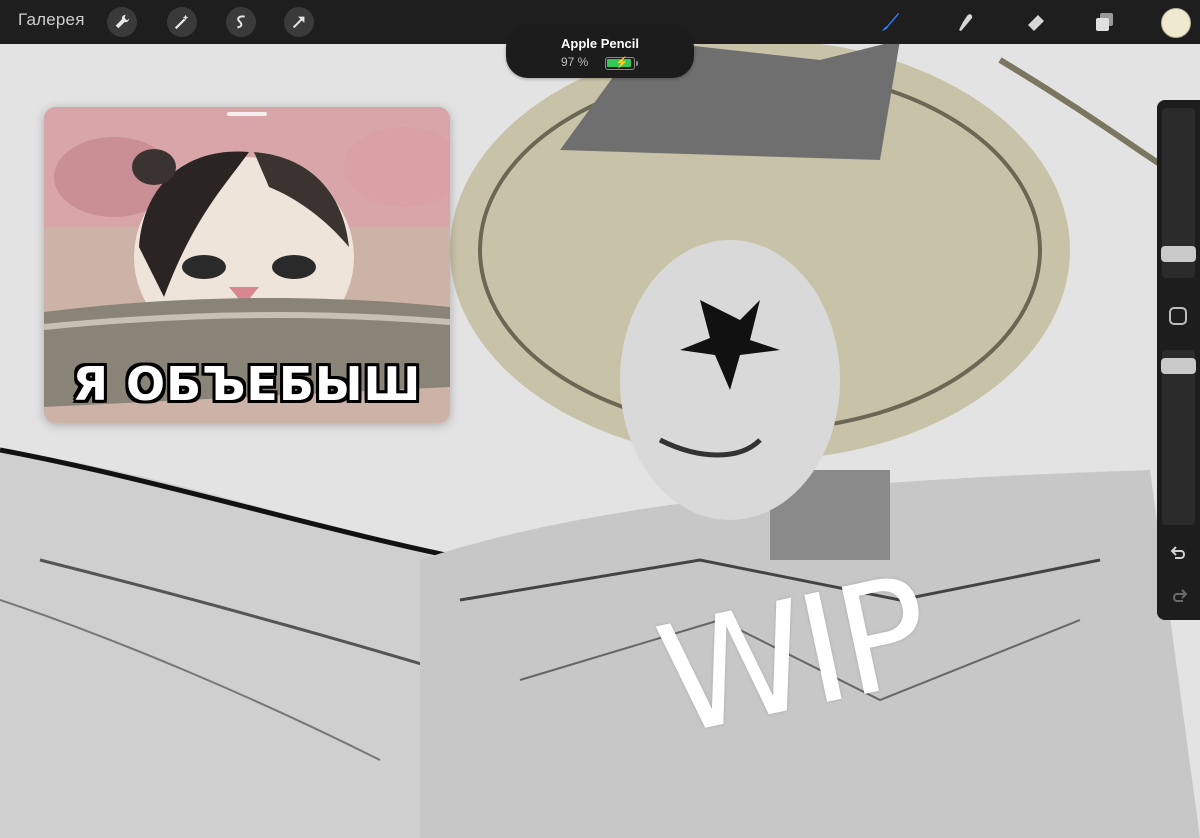  What do you see at coordinates (182, 22) in the screenshot?
I see `magic-wand-icon` at bounding box center [182, 22].